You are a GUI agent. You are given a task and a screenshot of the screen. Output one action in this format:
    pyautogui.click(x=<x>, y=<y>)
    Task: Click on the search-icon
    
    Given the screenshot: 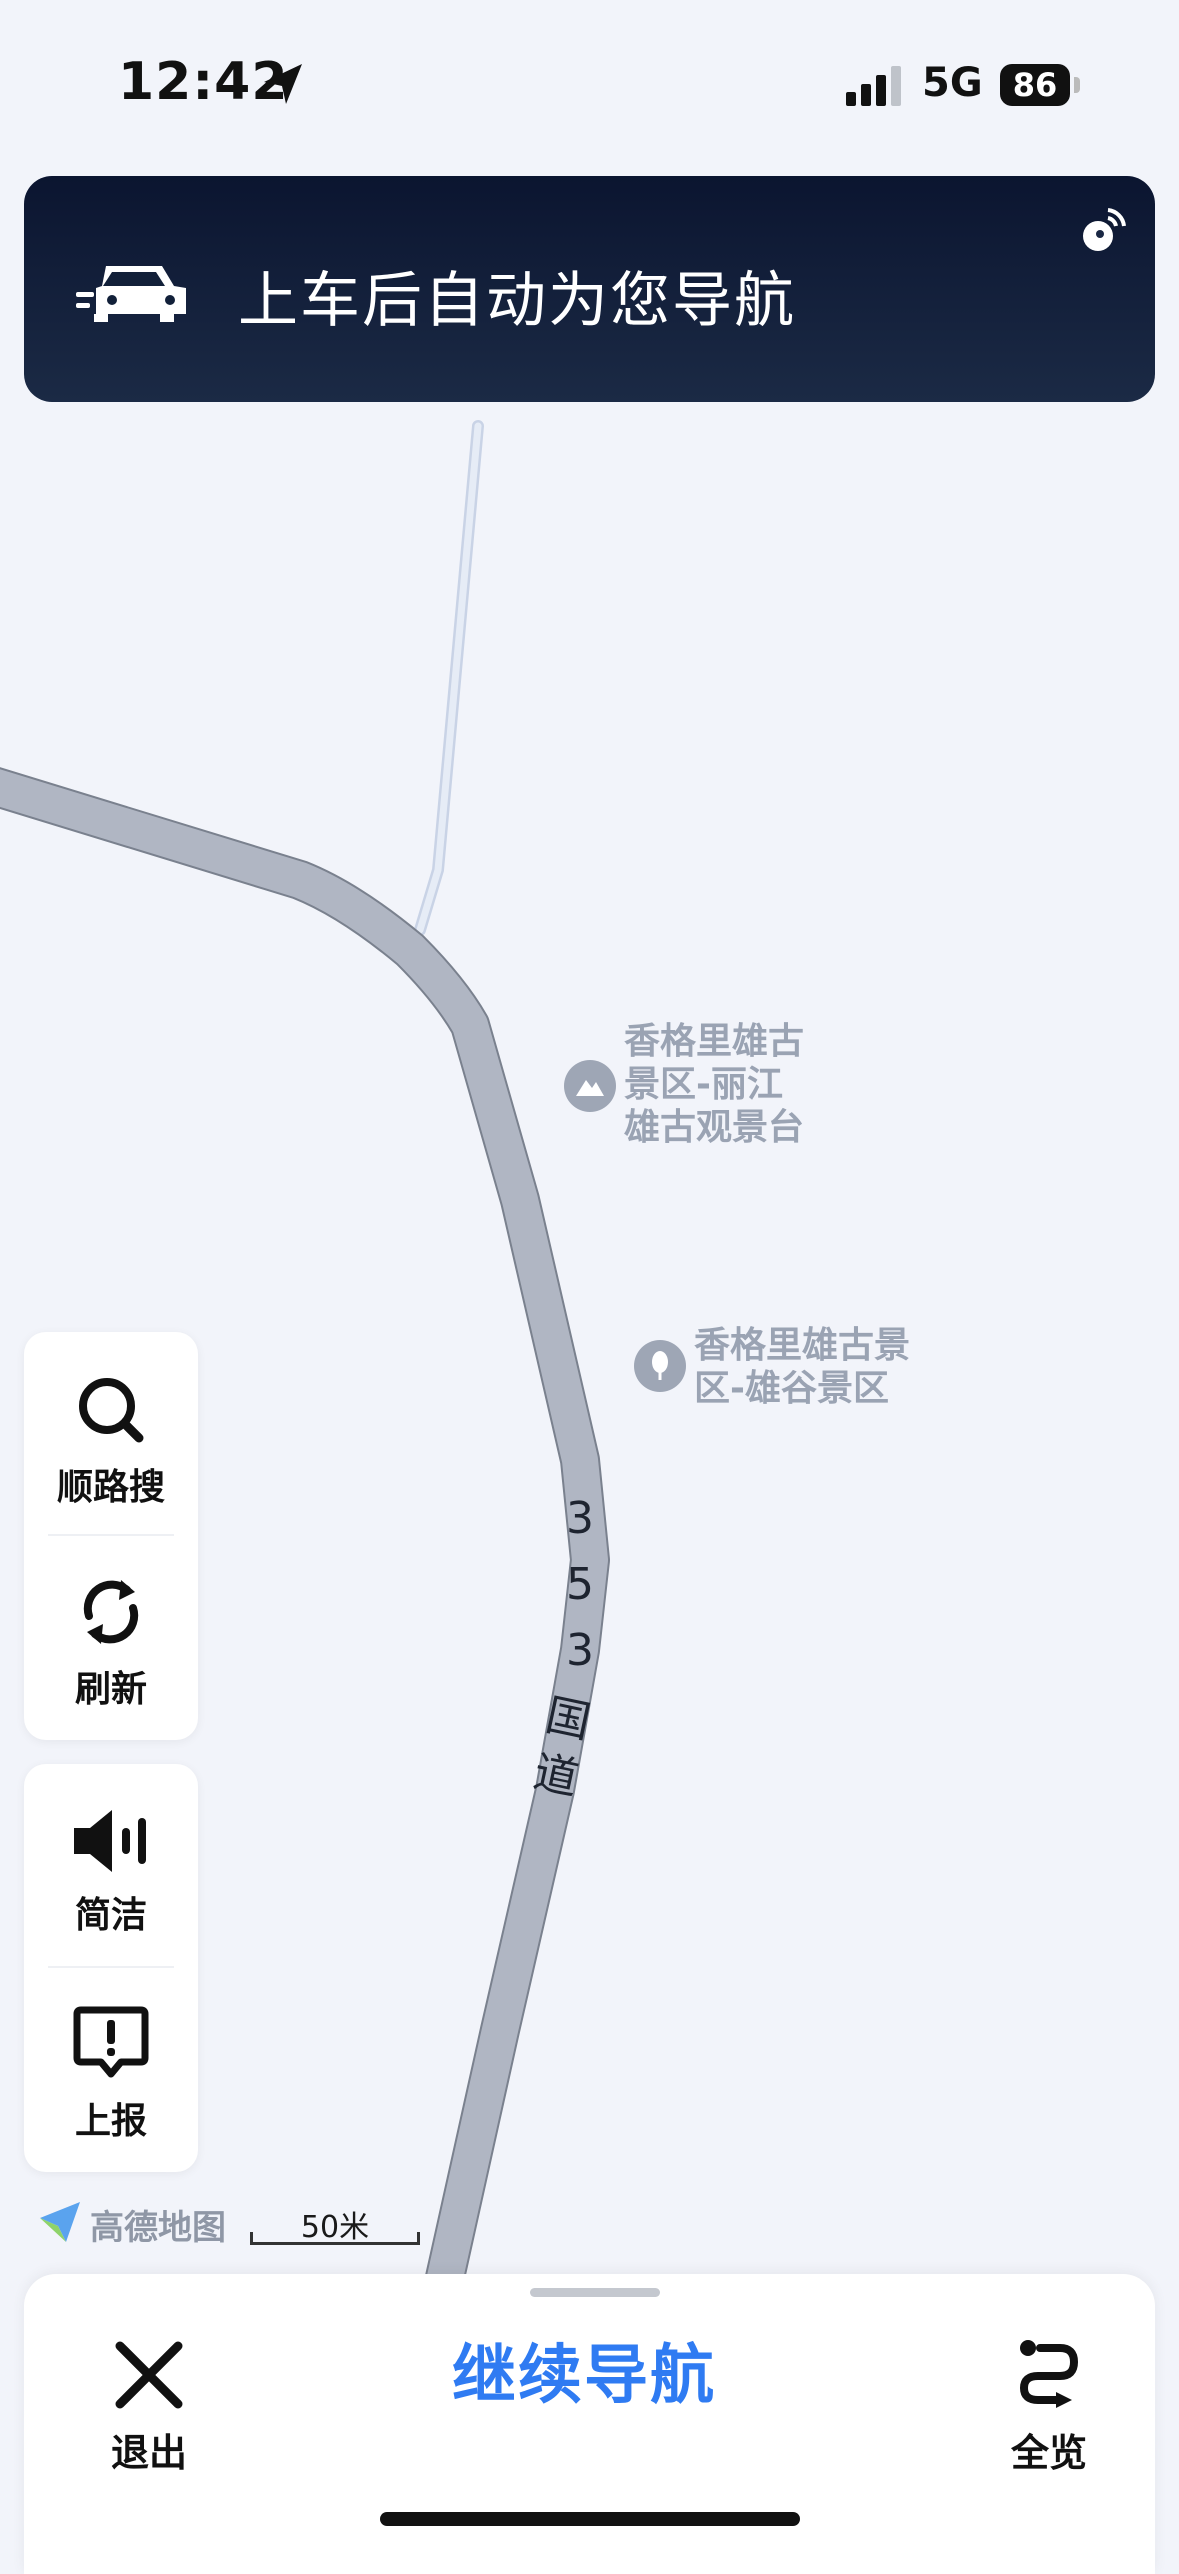 What is the action you would take?
    pyautogui.click(x=111, y=1410)
    